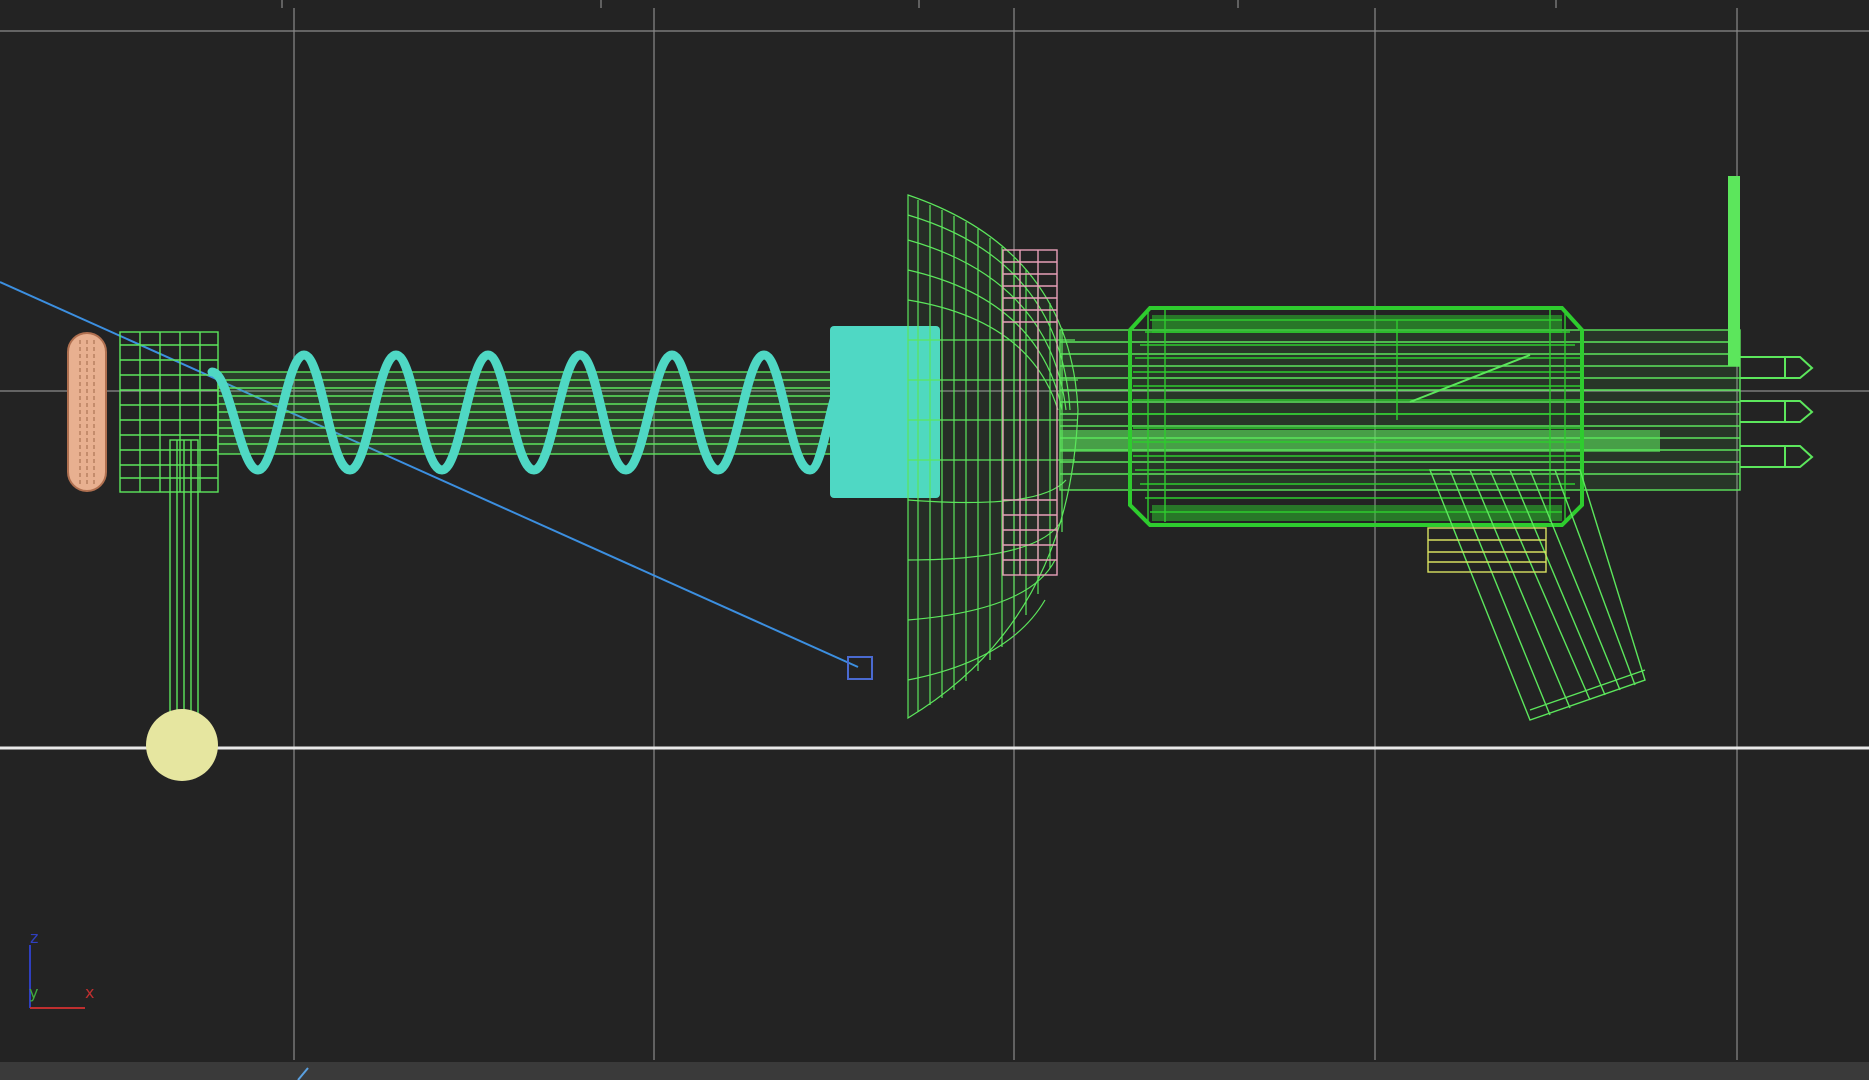  Describe the element at coordinates (34, 937) in the screenshot. I see `z-axis-label: z` at that location.